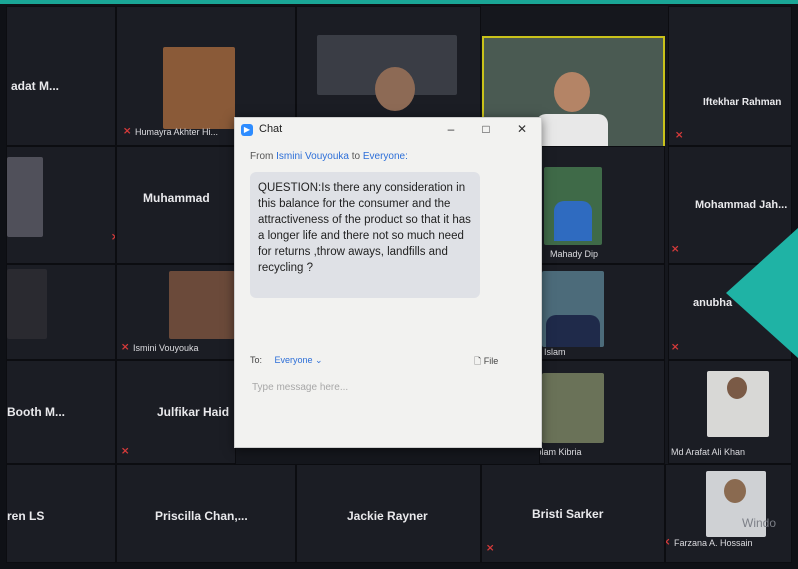 Image resolution: width=798 pixels, height=569 pixels. Describe the element at coordinates (602, 205) in the screenshot. I see `participant-tile: Mahady Dip` at that location.